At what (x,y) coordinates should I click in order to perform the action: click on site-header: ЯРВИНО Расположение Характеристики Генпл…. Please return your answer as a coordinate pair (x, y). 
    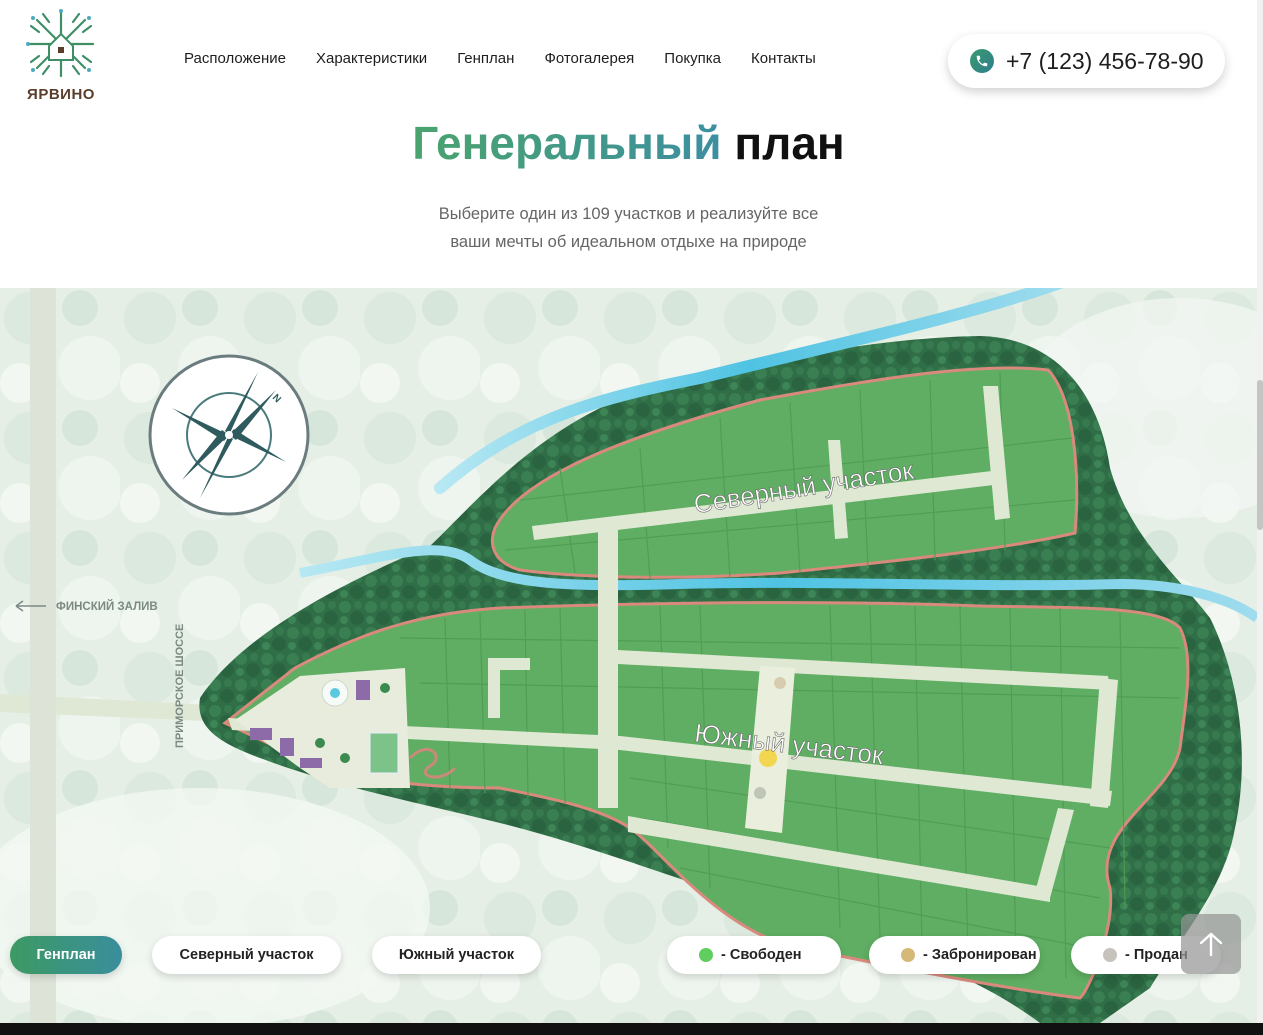
    Looking at the image, I should click on (628, 55).